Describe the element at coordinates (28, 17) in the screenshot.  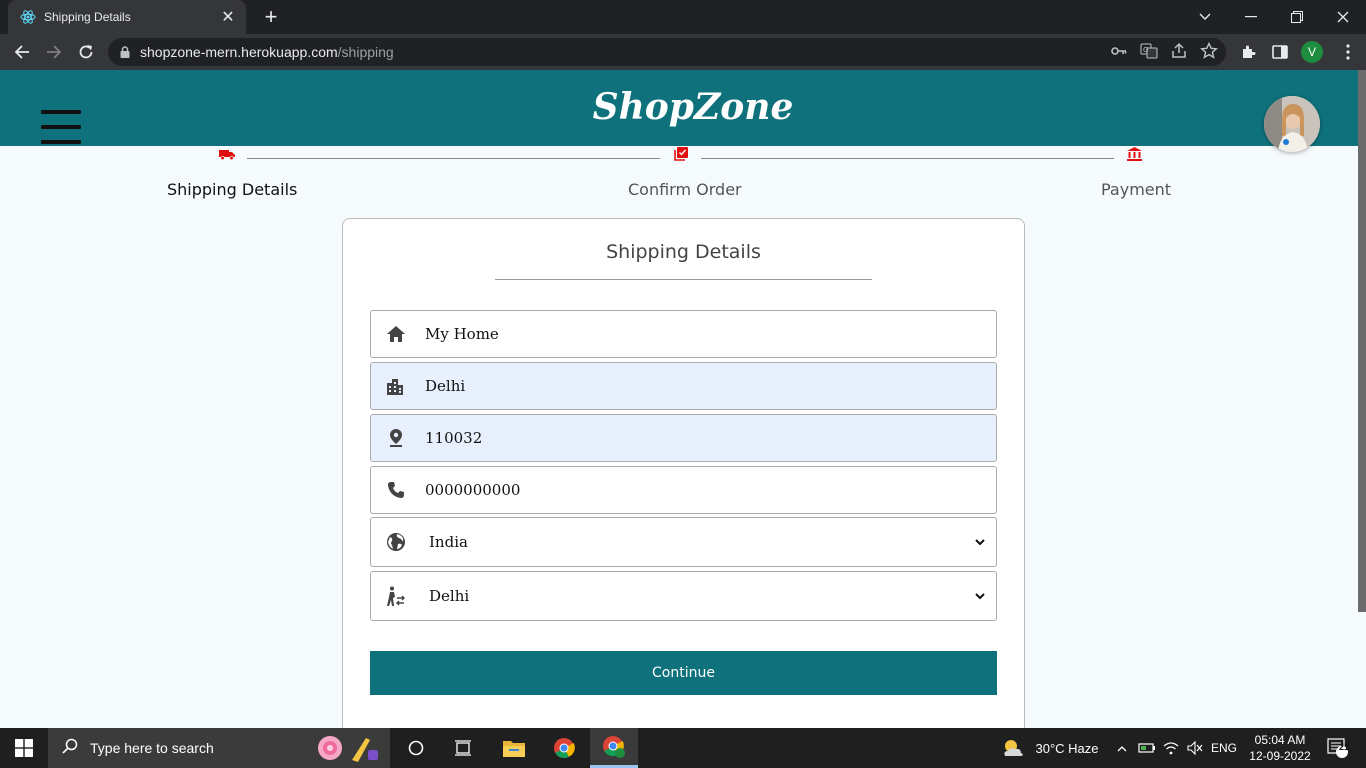
I see `react-favicon-icon` at that location.